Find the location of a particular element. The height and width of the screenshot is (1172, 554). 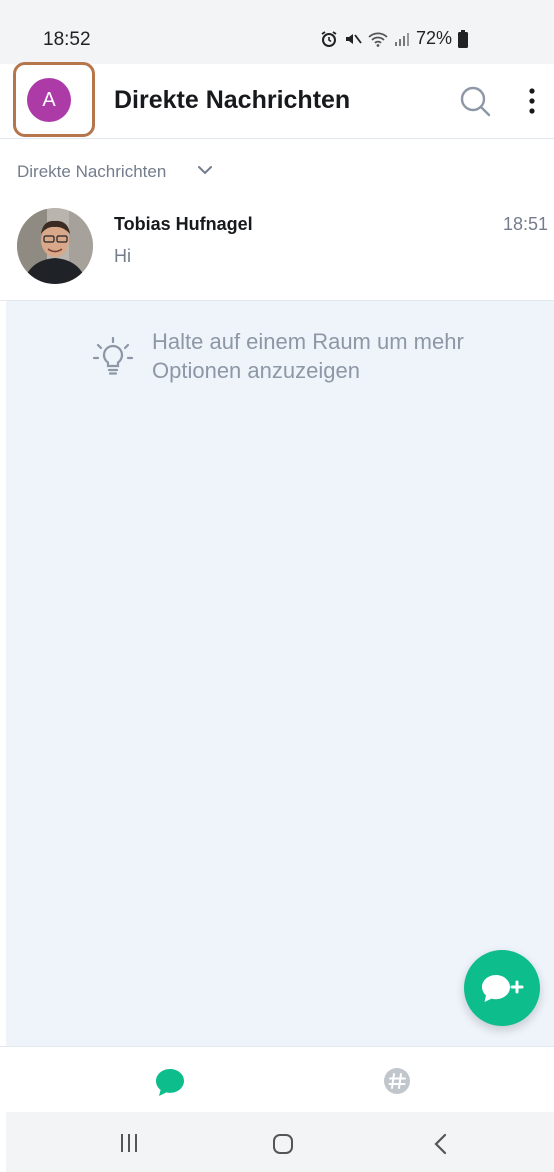

lightbulb-icon is located at coordinates (113, 355).